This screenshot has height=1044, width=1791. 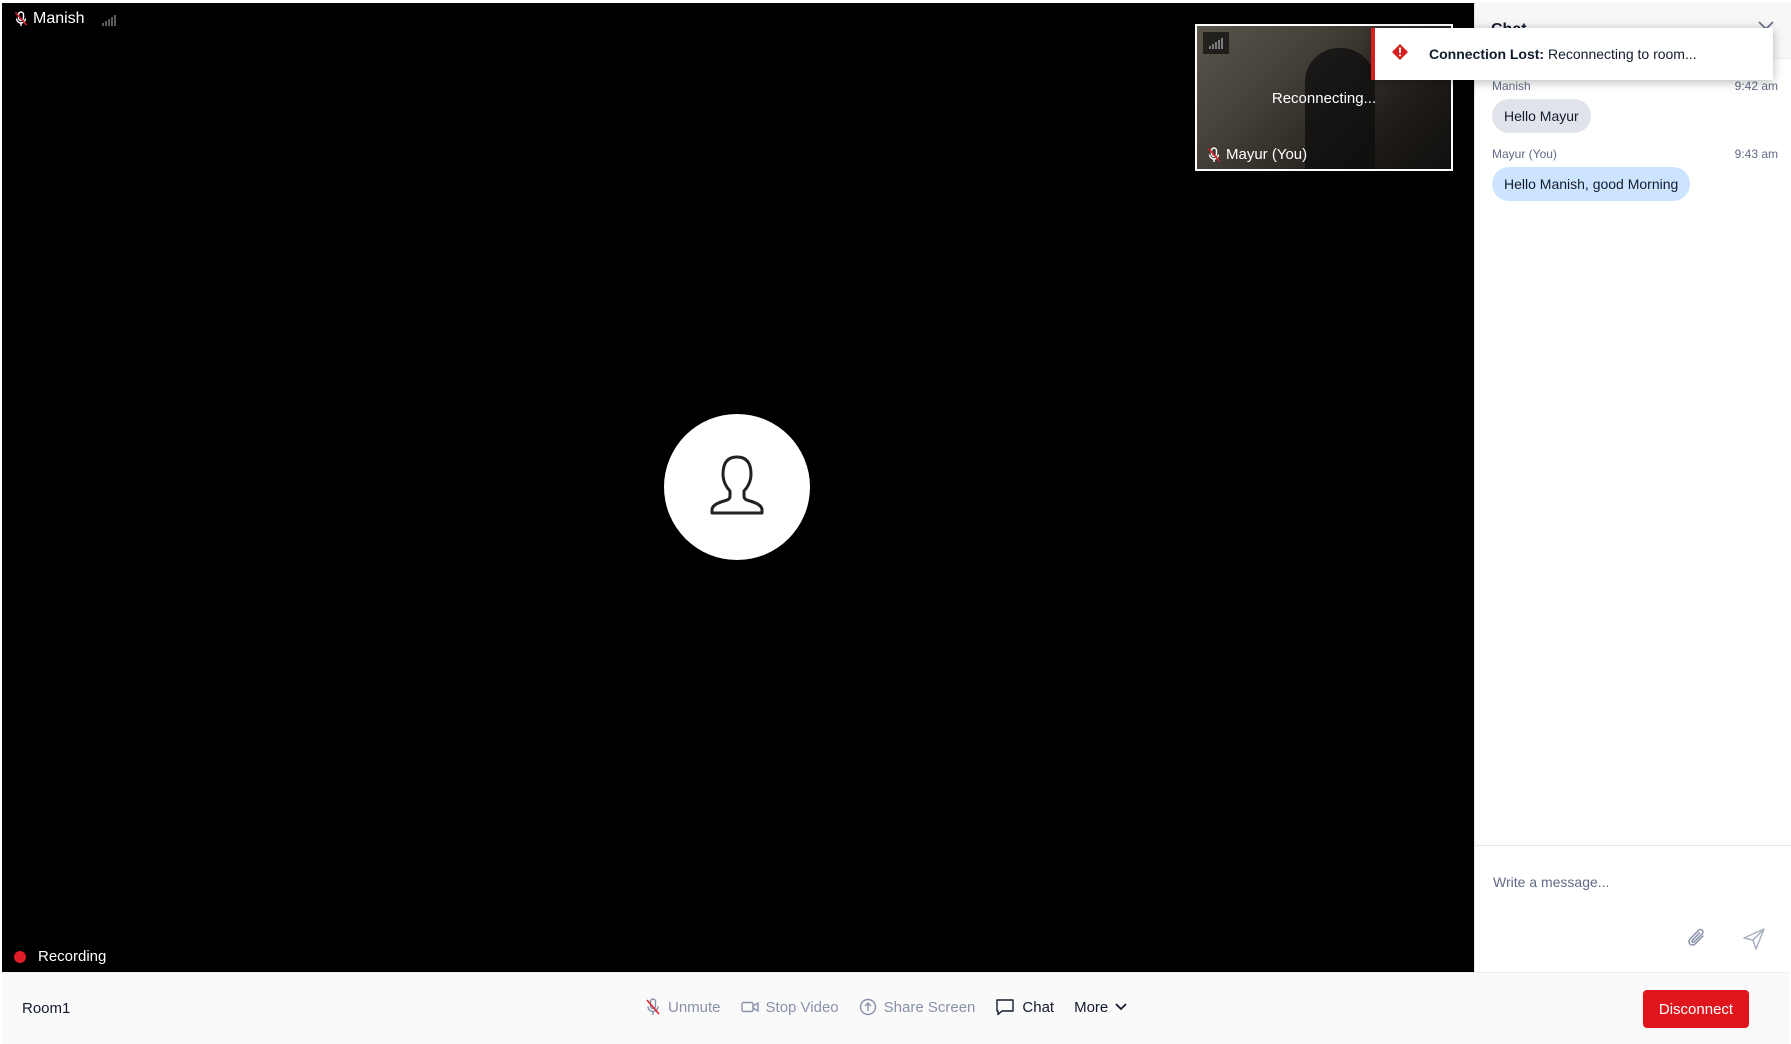 What do you see at coordinates (72, 956) in the screenshot?
I see `recording-label: Recording` at bounding box center [72, 956].